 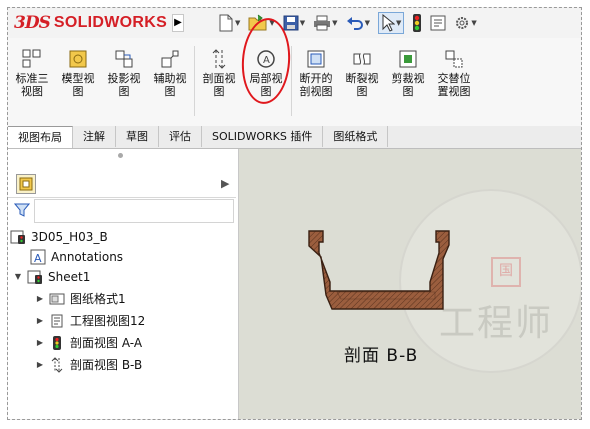 I want to click on panel-tabs: ▶, so click(x=122, y=185).